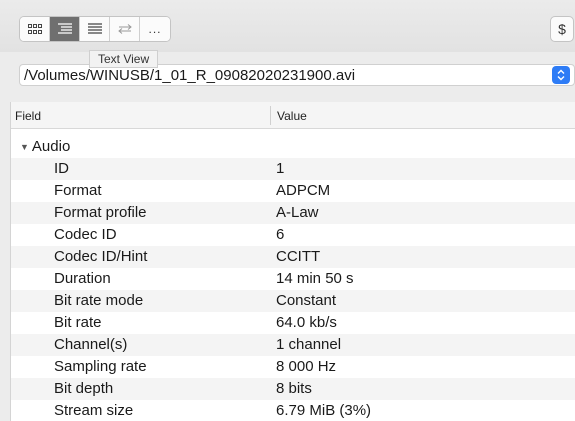 The image size is (575, 421). What do you see at coordinates (293, 235) in the screenshot?
I see `table-row: Codec ID 6` at bounding box center [293, 235].